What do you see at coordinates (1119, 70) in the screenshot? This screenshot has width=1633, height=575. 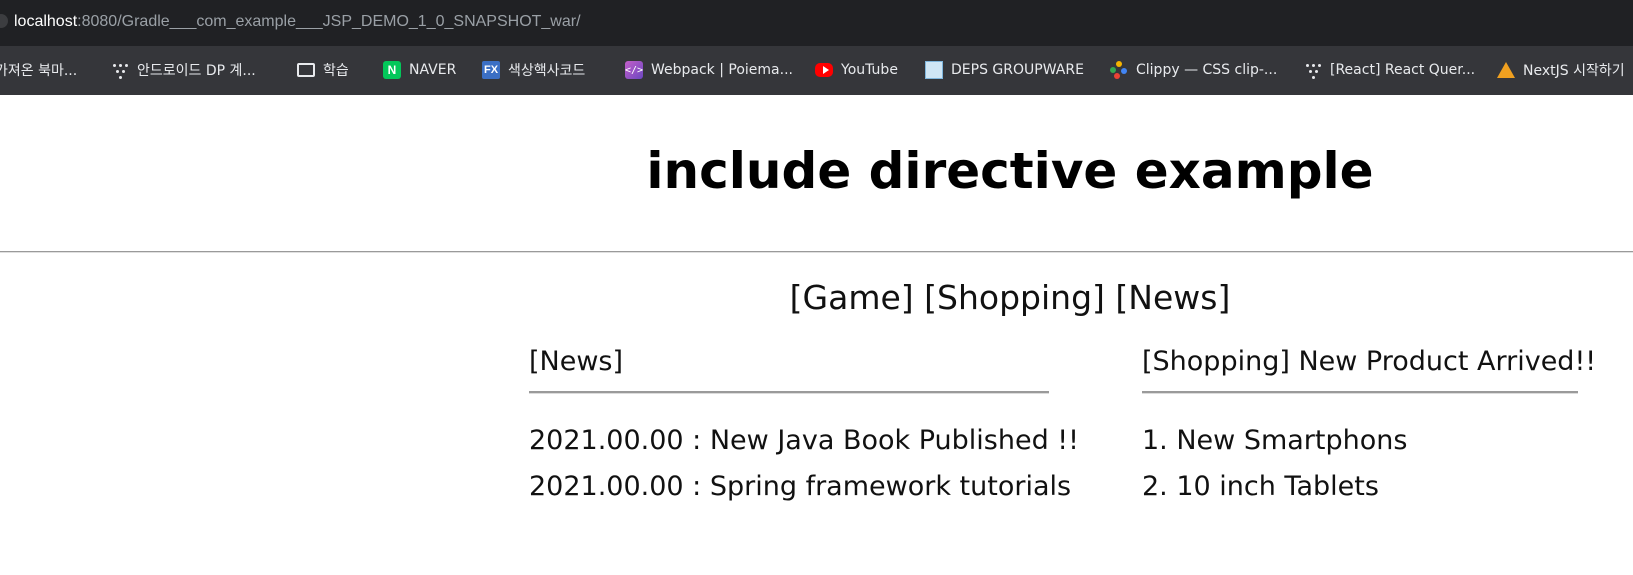 I see `clippy-icon` at bounding box center [1119, 70].